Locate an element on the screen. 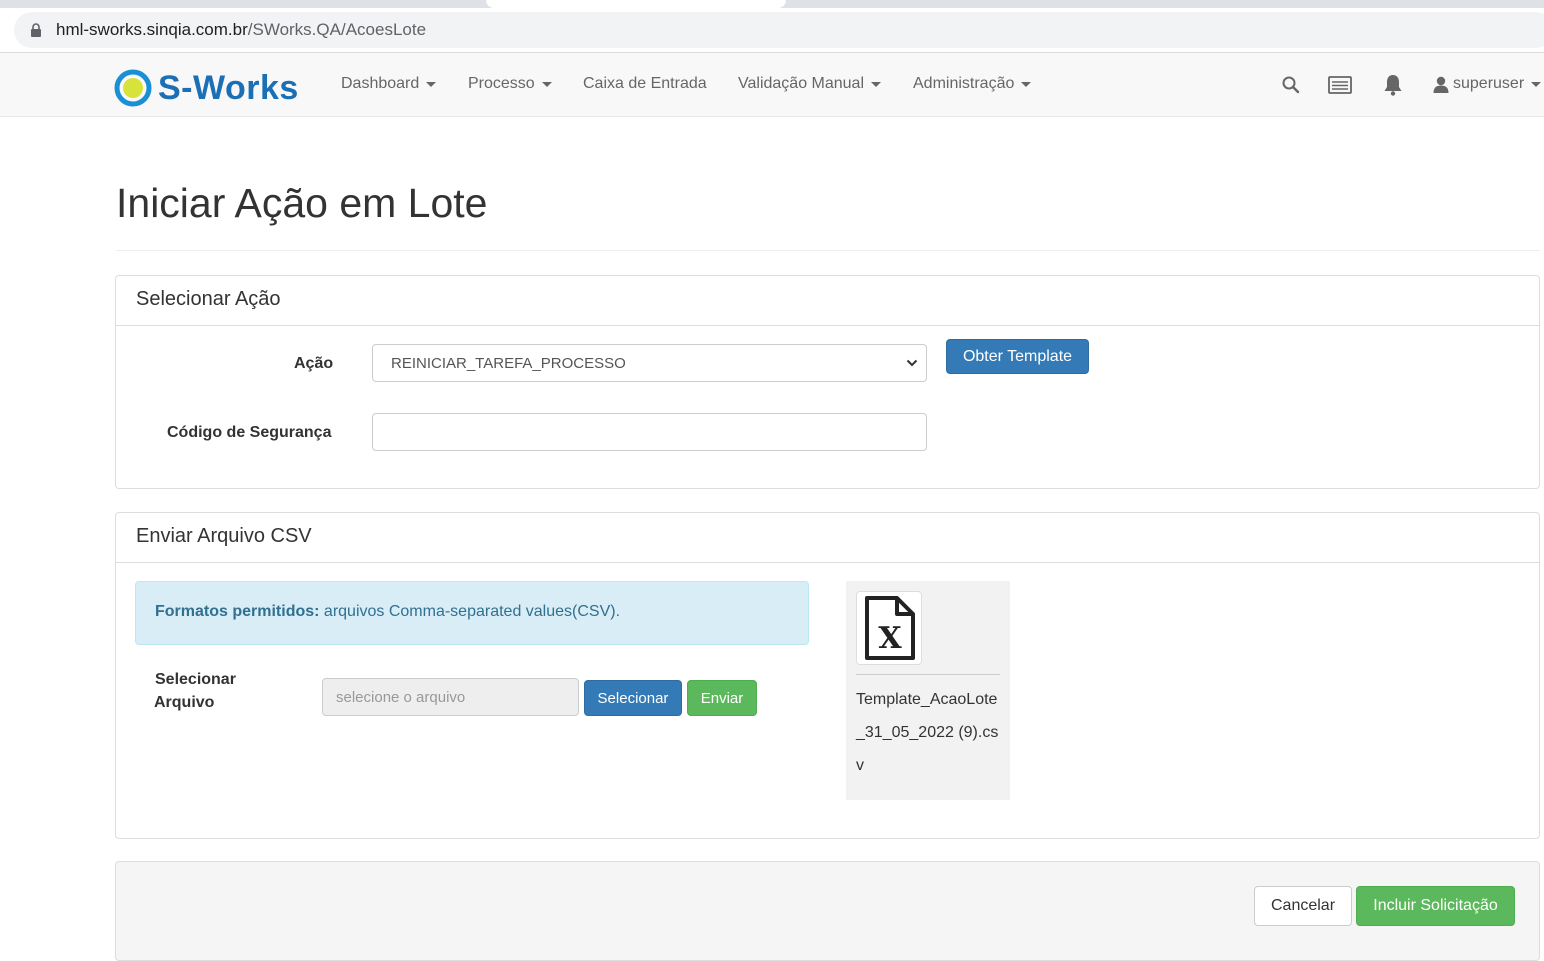 The height and width of the screenshot is (961, 1544). select-action-heading: Selecionar Ação is located at coordinates (827, 301).